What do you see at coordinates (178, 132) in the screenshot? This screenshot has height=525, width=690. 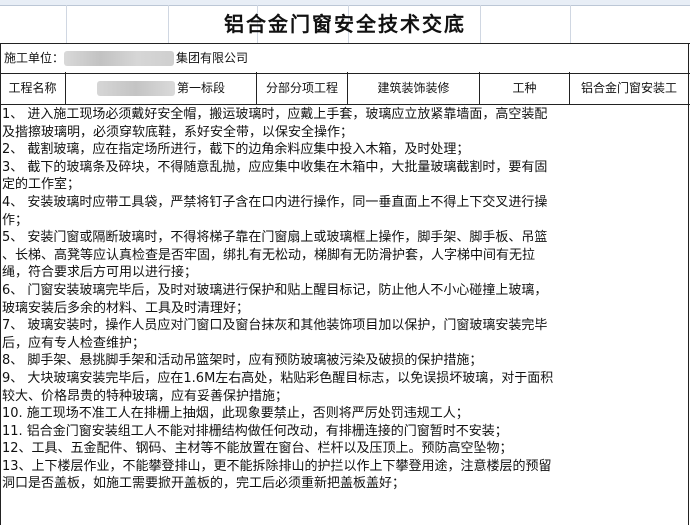 I see `instruction-line: 及揩擦玻璃明，必须穿软底鞋，系好安全带，以保安全操作；` at bounding box center [178, 132].